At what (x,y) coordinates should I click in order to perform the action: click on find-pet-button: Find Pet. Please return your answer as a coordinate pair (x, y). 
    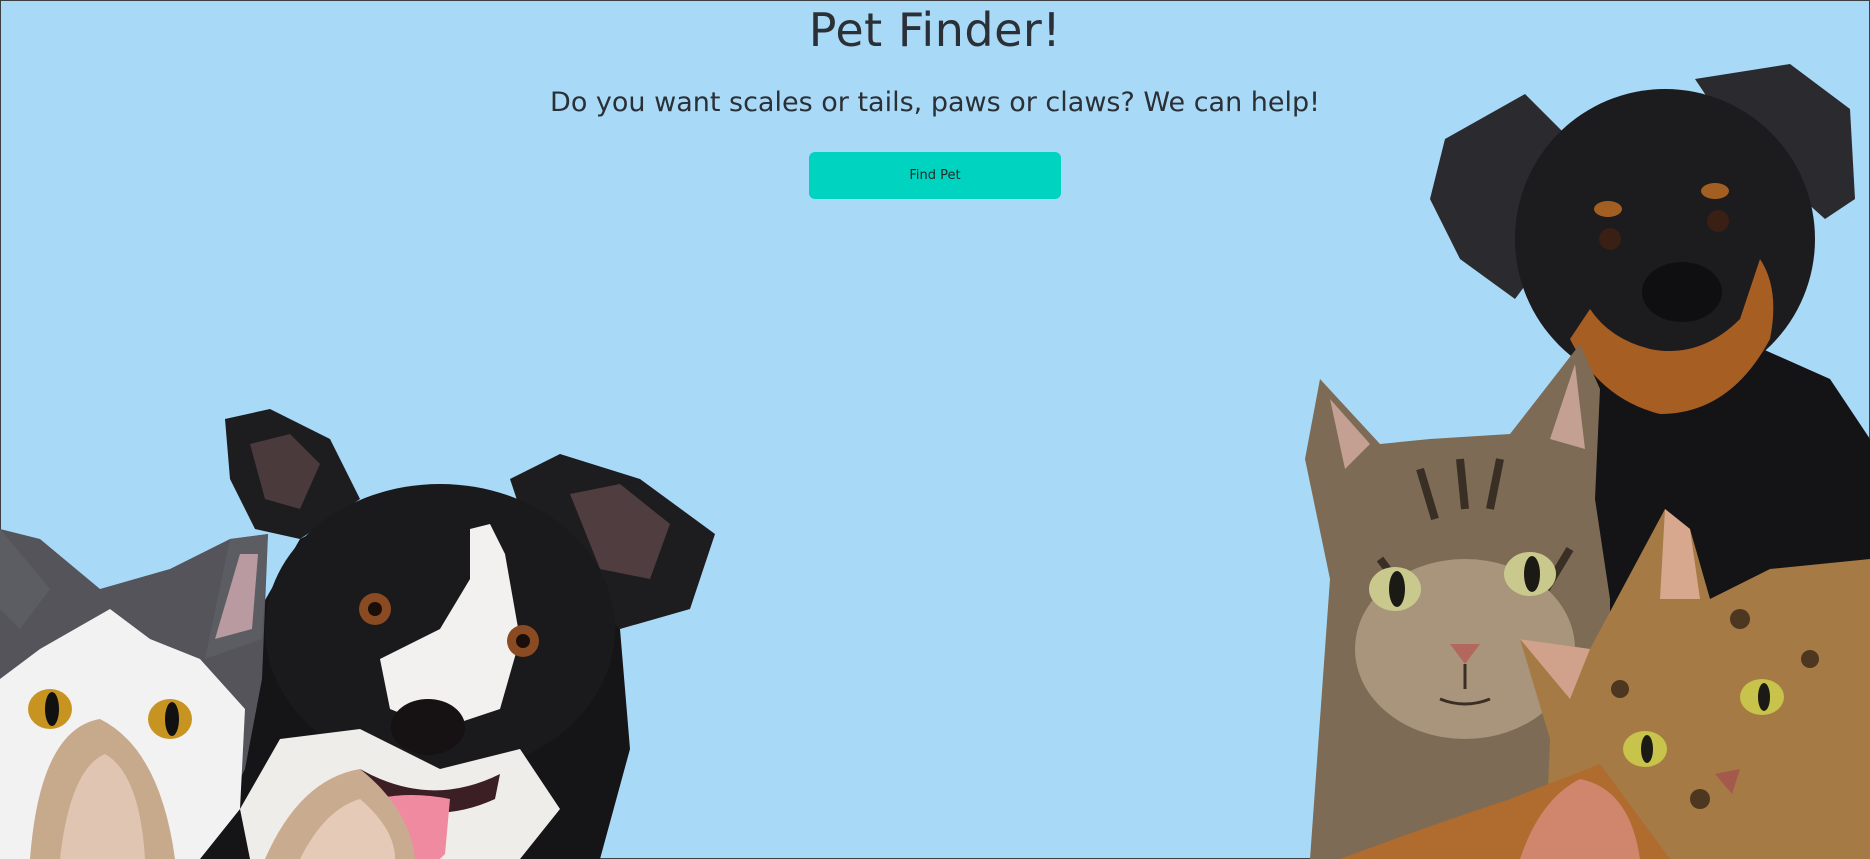
    Looking at the image, I should click on (935, 175).